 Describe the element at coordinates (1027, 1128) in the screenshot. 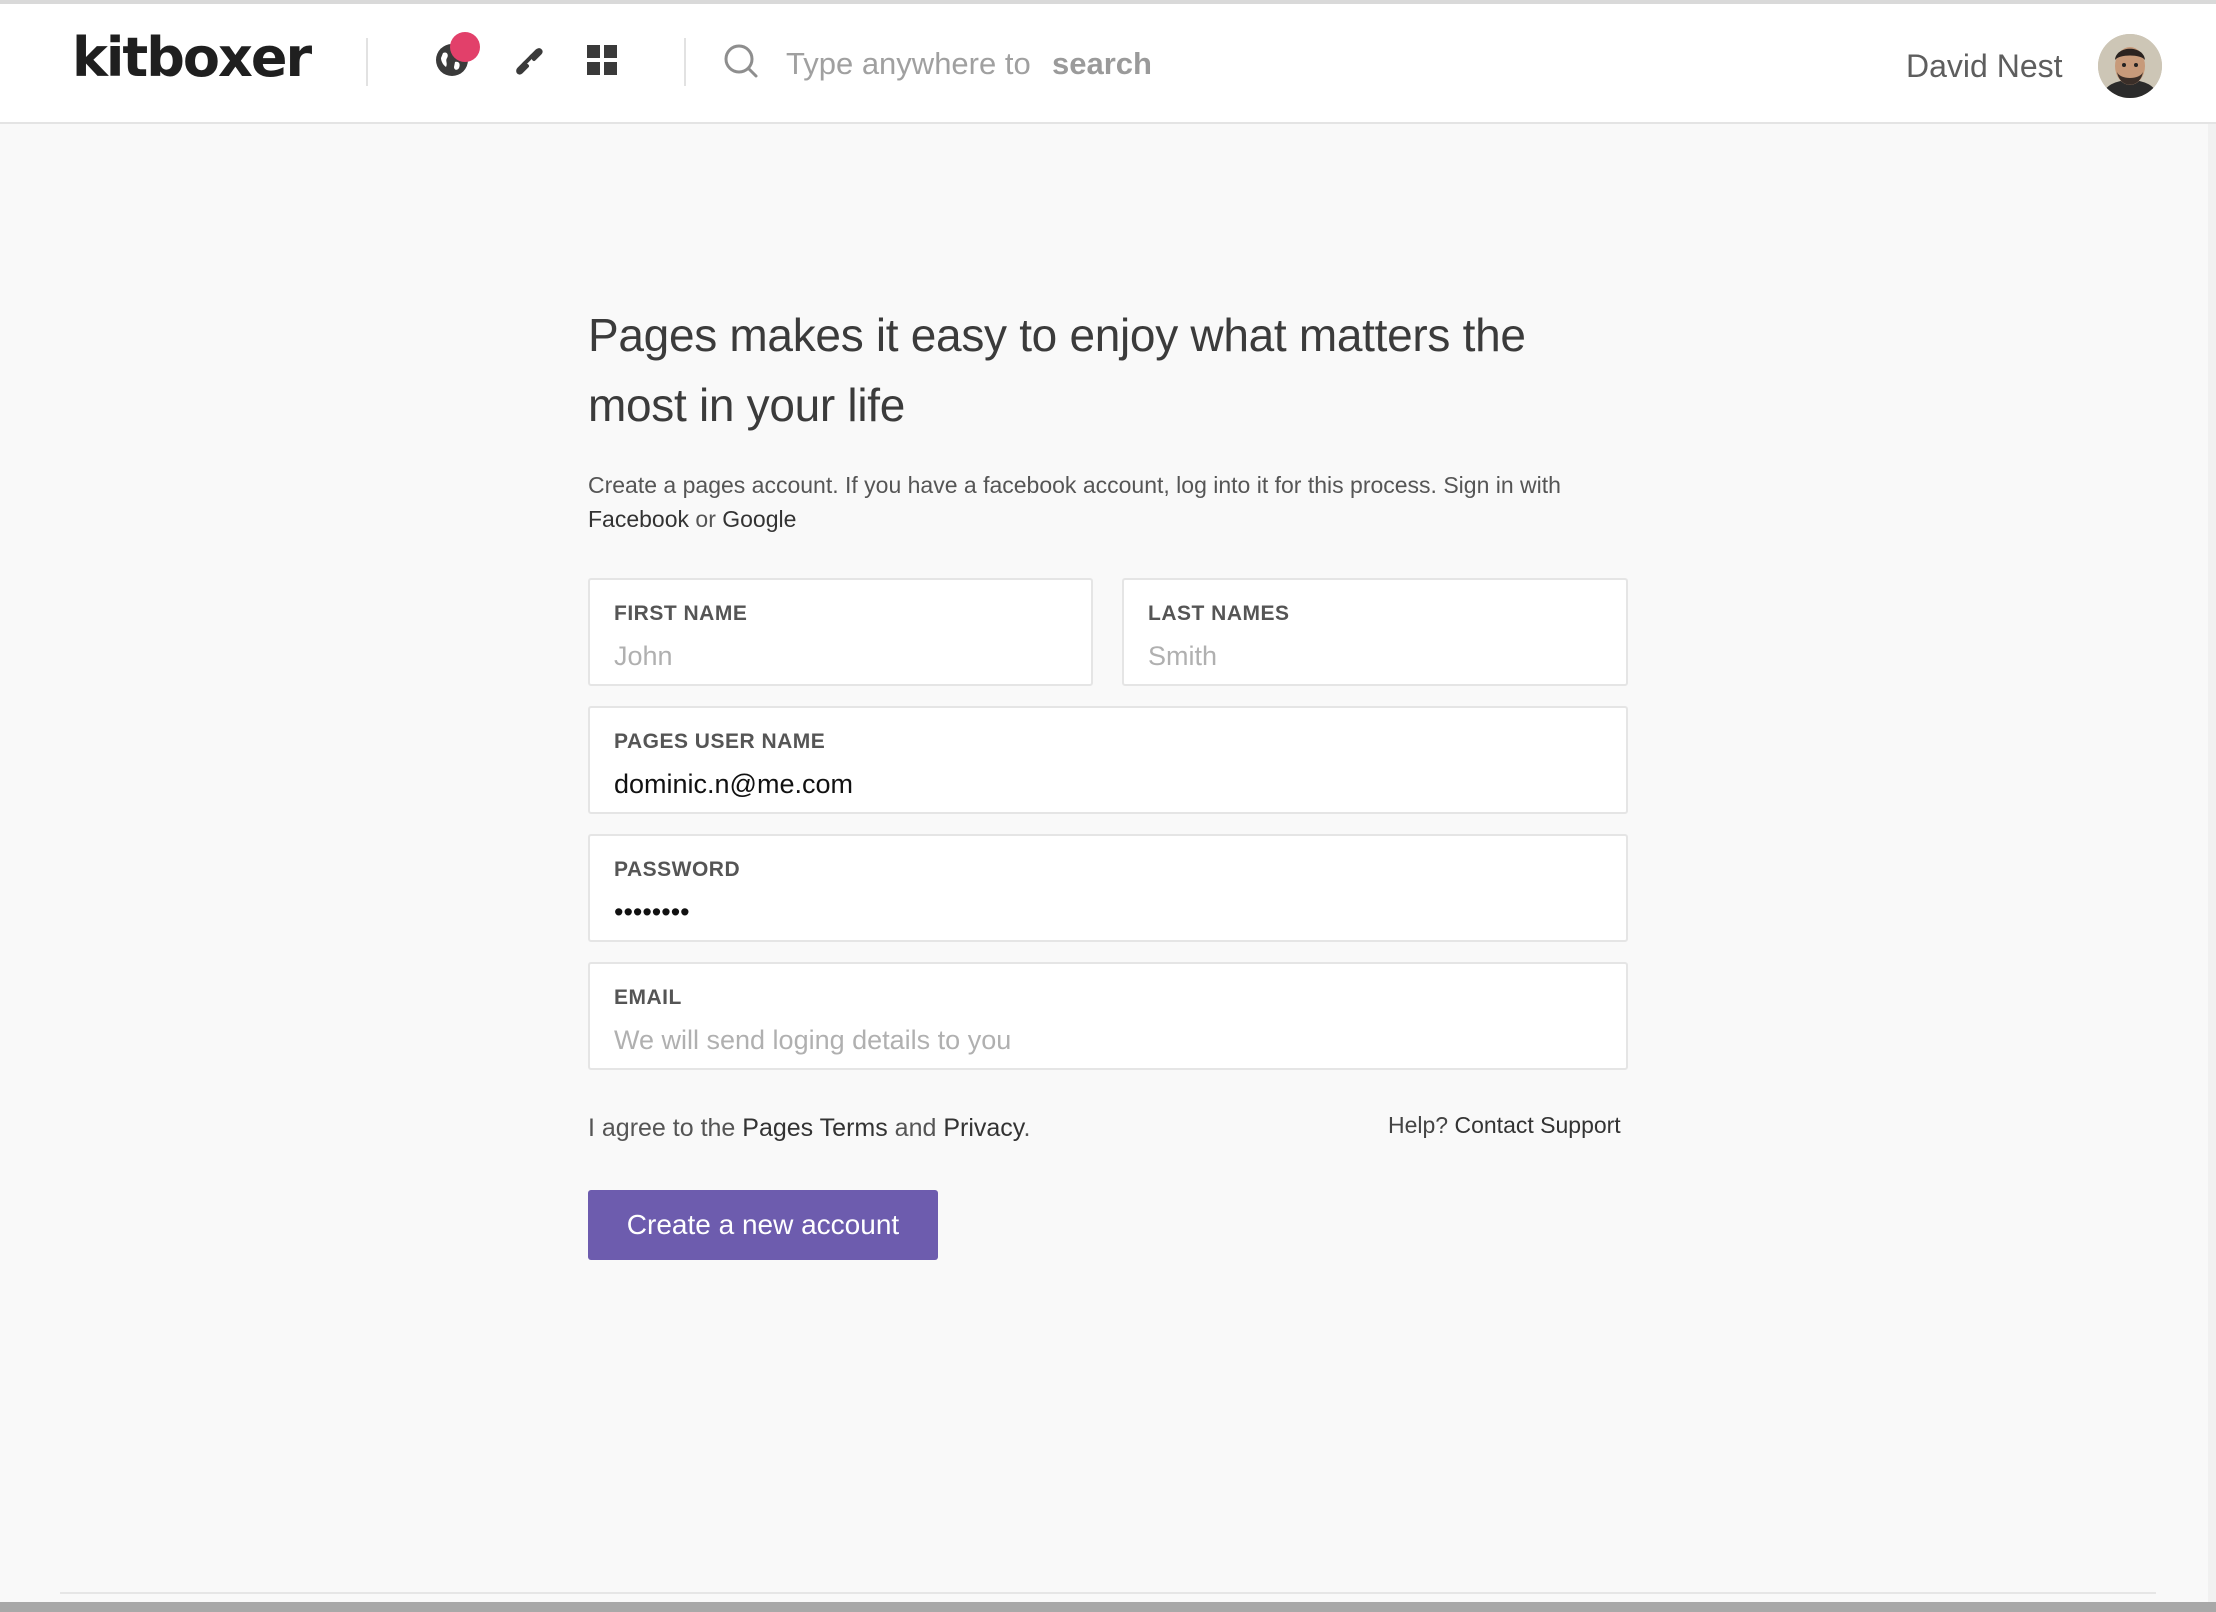

I see `agree-suffix: .` at that location.